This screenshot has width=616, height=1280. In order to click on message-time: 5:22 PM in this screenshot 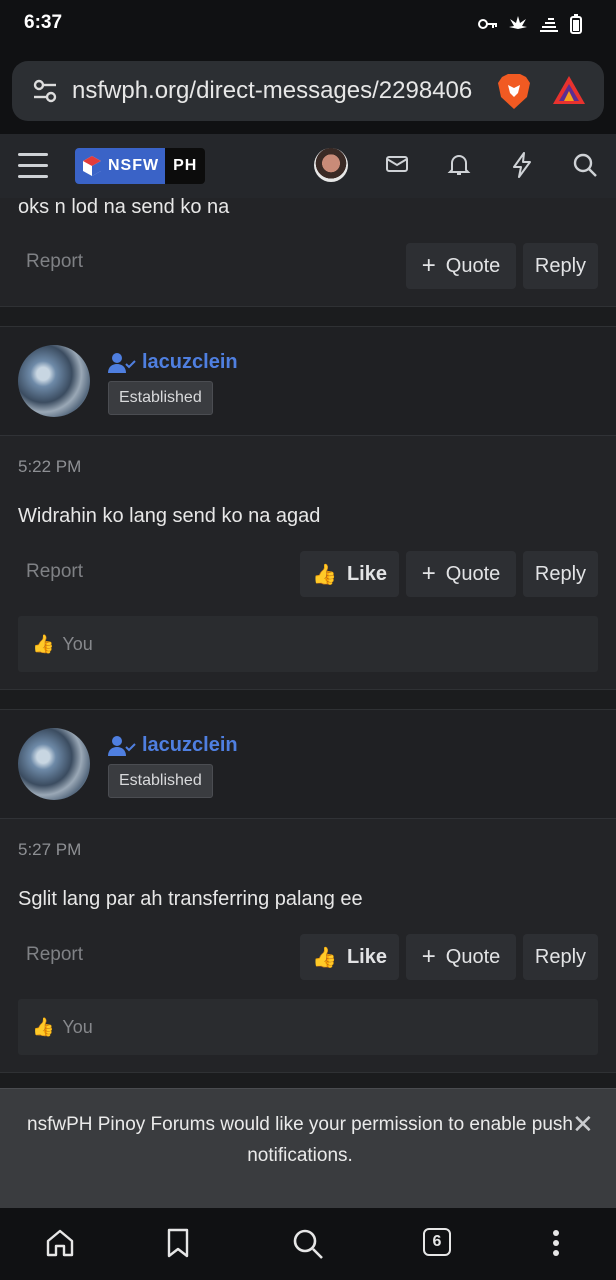, I will do `click(49, 467)`.